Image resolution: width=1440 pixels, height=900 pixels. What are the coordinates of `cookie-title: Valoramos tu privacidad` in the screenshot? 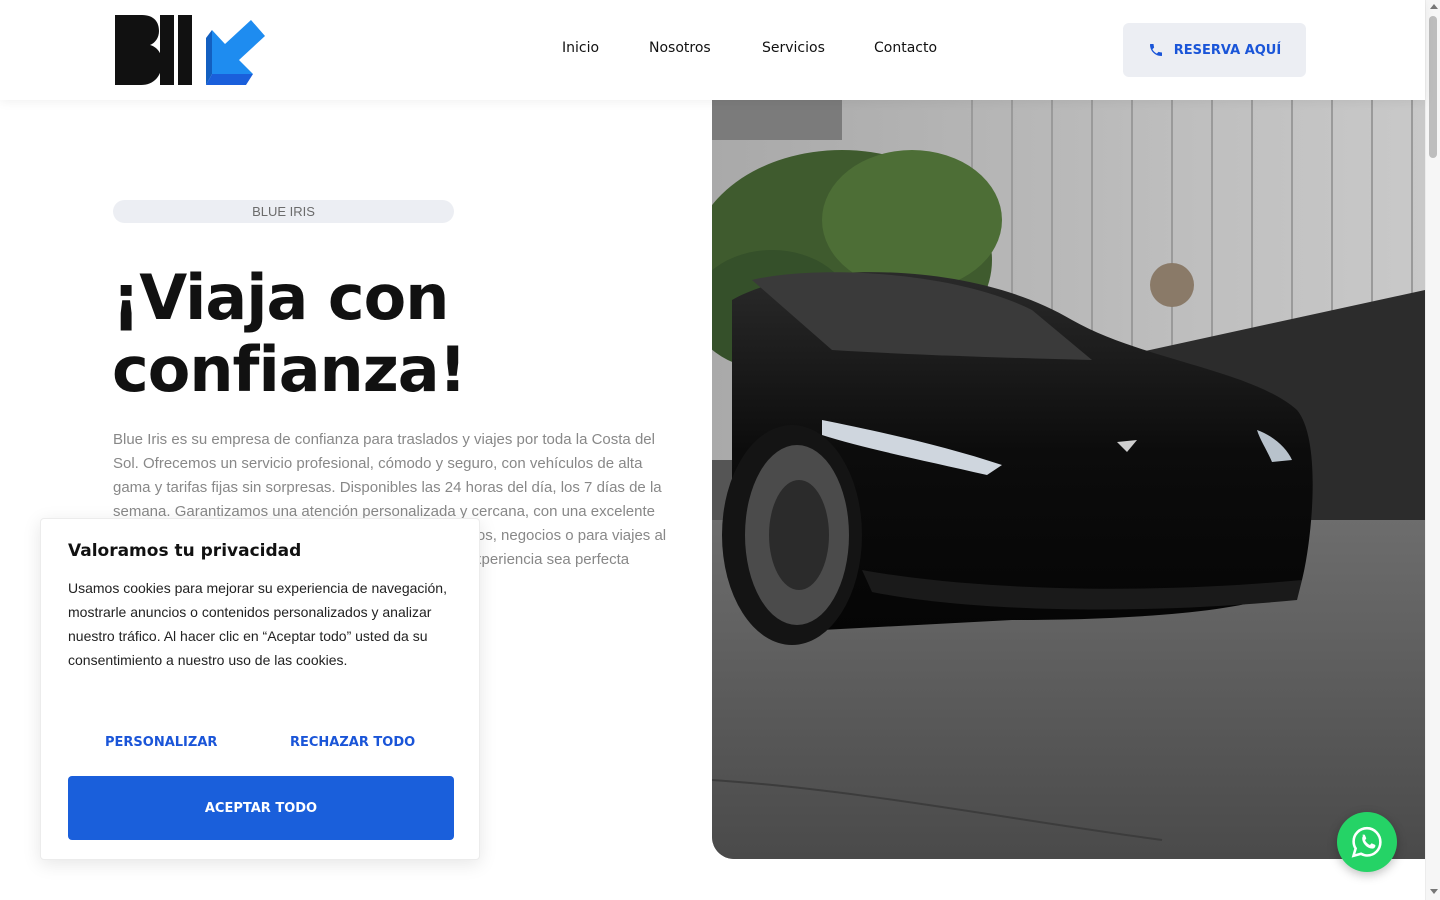 It's located at (185, 551).